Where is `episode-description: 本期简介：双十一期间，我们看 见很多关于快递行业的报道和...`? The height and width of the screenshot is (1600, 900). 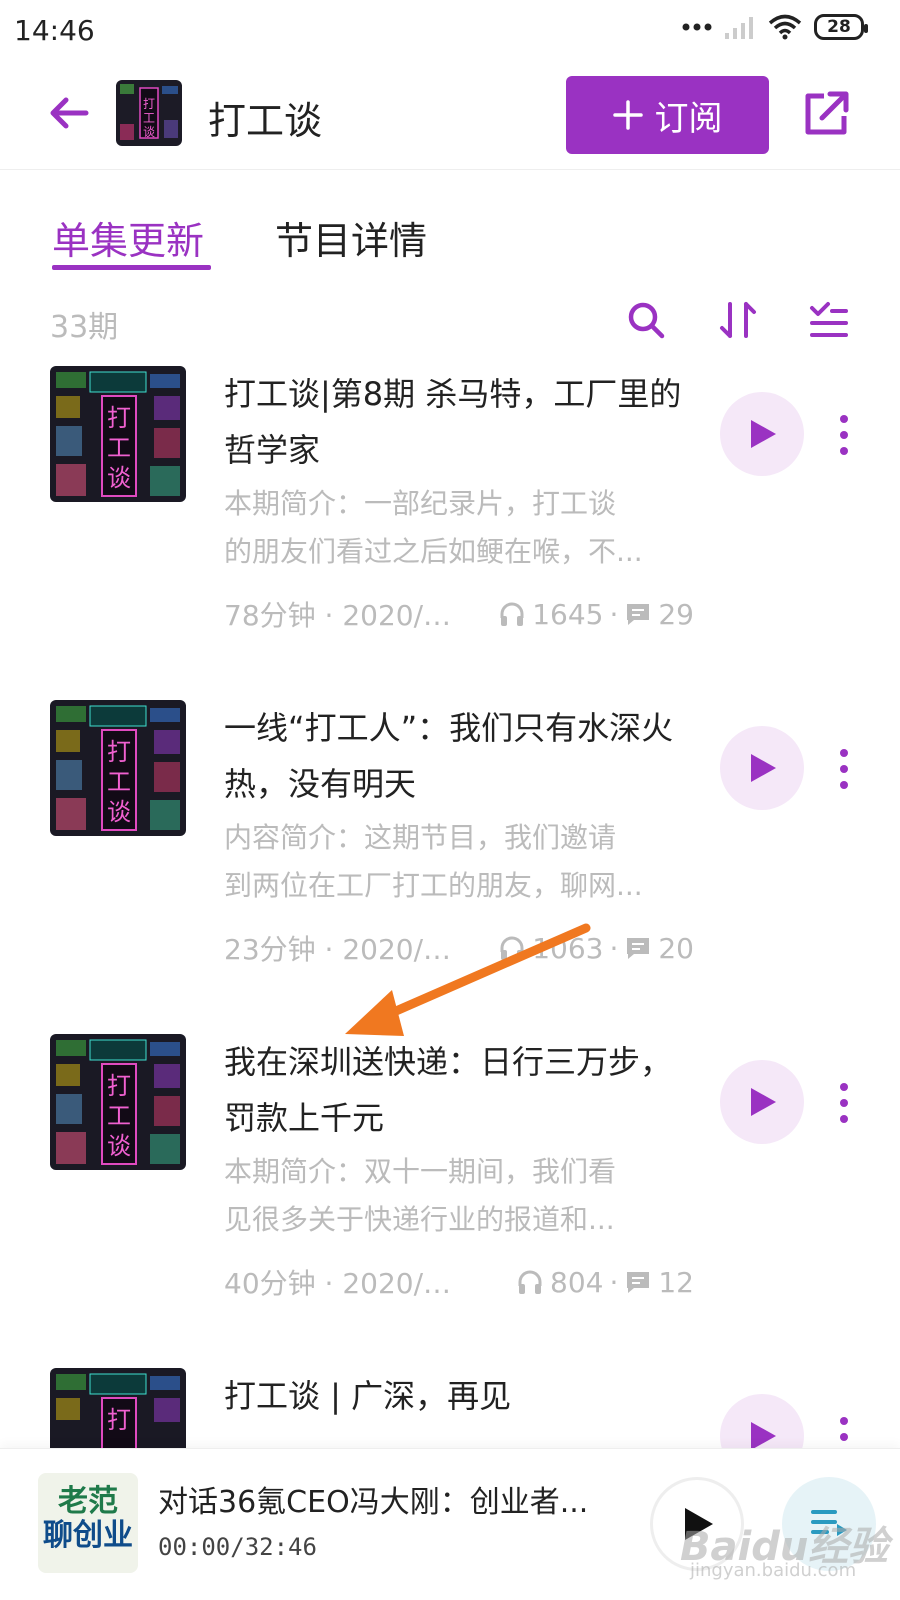 episode-description: 本期简介：双十一期间，我们看 见很多关于快递行业的报道和... is located at coordinates (459, 1196).